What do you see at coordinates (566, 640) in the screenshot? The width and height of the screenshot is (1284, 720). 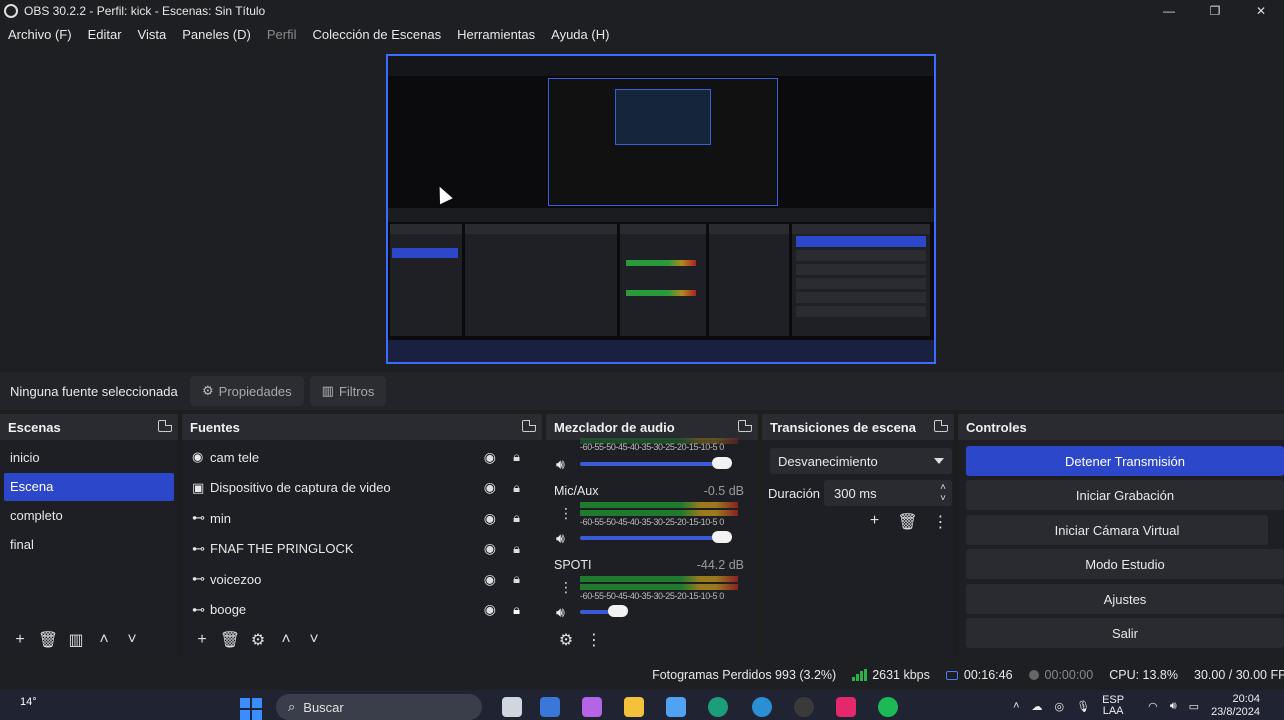 I see `advanced-audio-gear-icon: ⚙` at bounding box center [566, 640].